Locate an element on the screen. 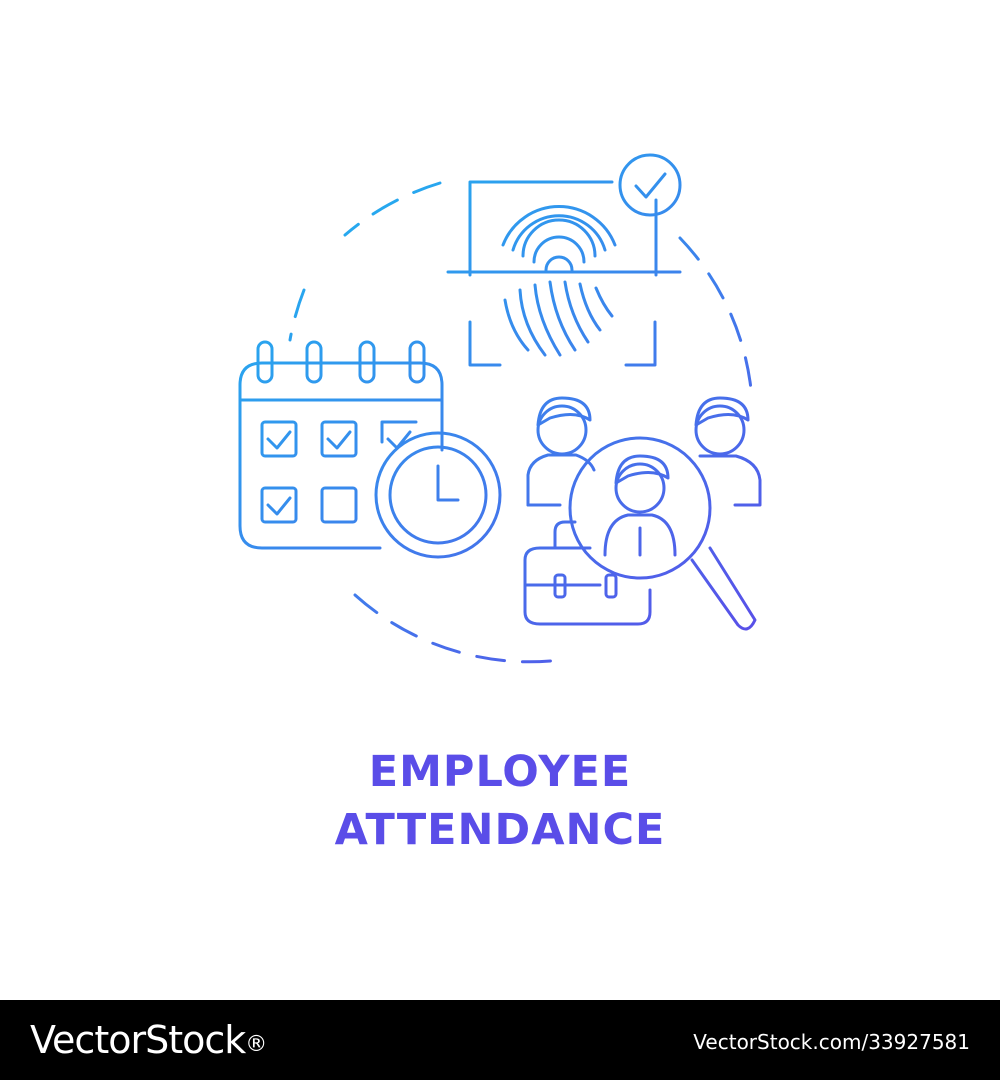  employee-center-icon is located at coordinates (640, 505).